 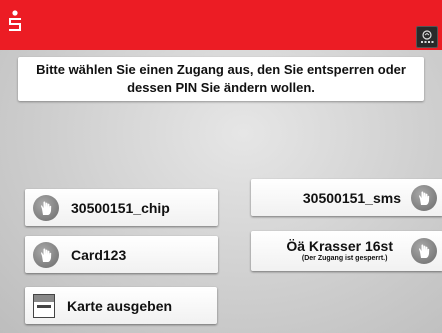 What do you see at coordinates (339, 246) in the screenshot?
I see `account-label: Öä Krasser 16st` at bounding box center [339, 246].